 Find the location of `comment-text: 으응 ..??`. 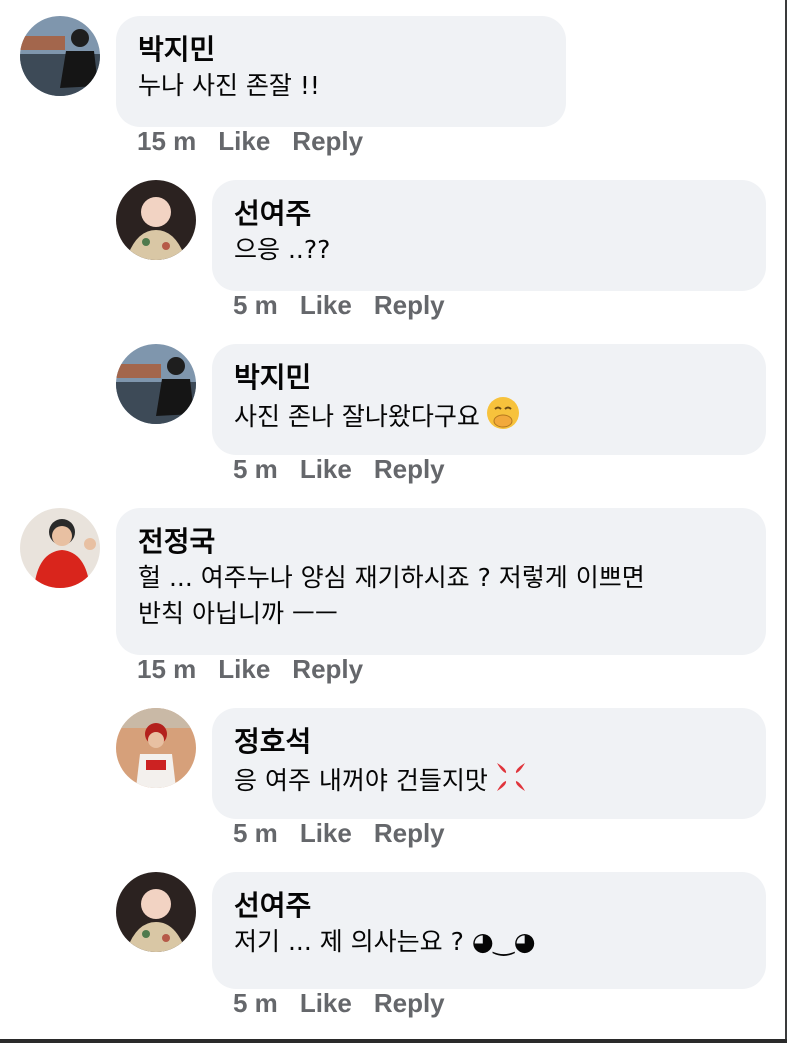

comment-text: 으응 ..?? is located at coordinates (282, 249).